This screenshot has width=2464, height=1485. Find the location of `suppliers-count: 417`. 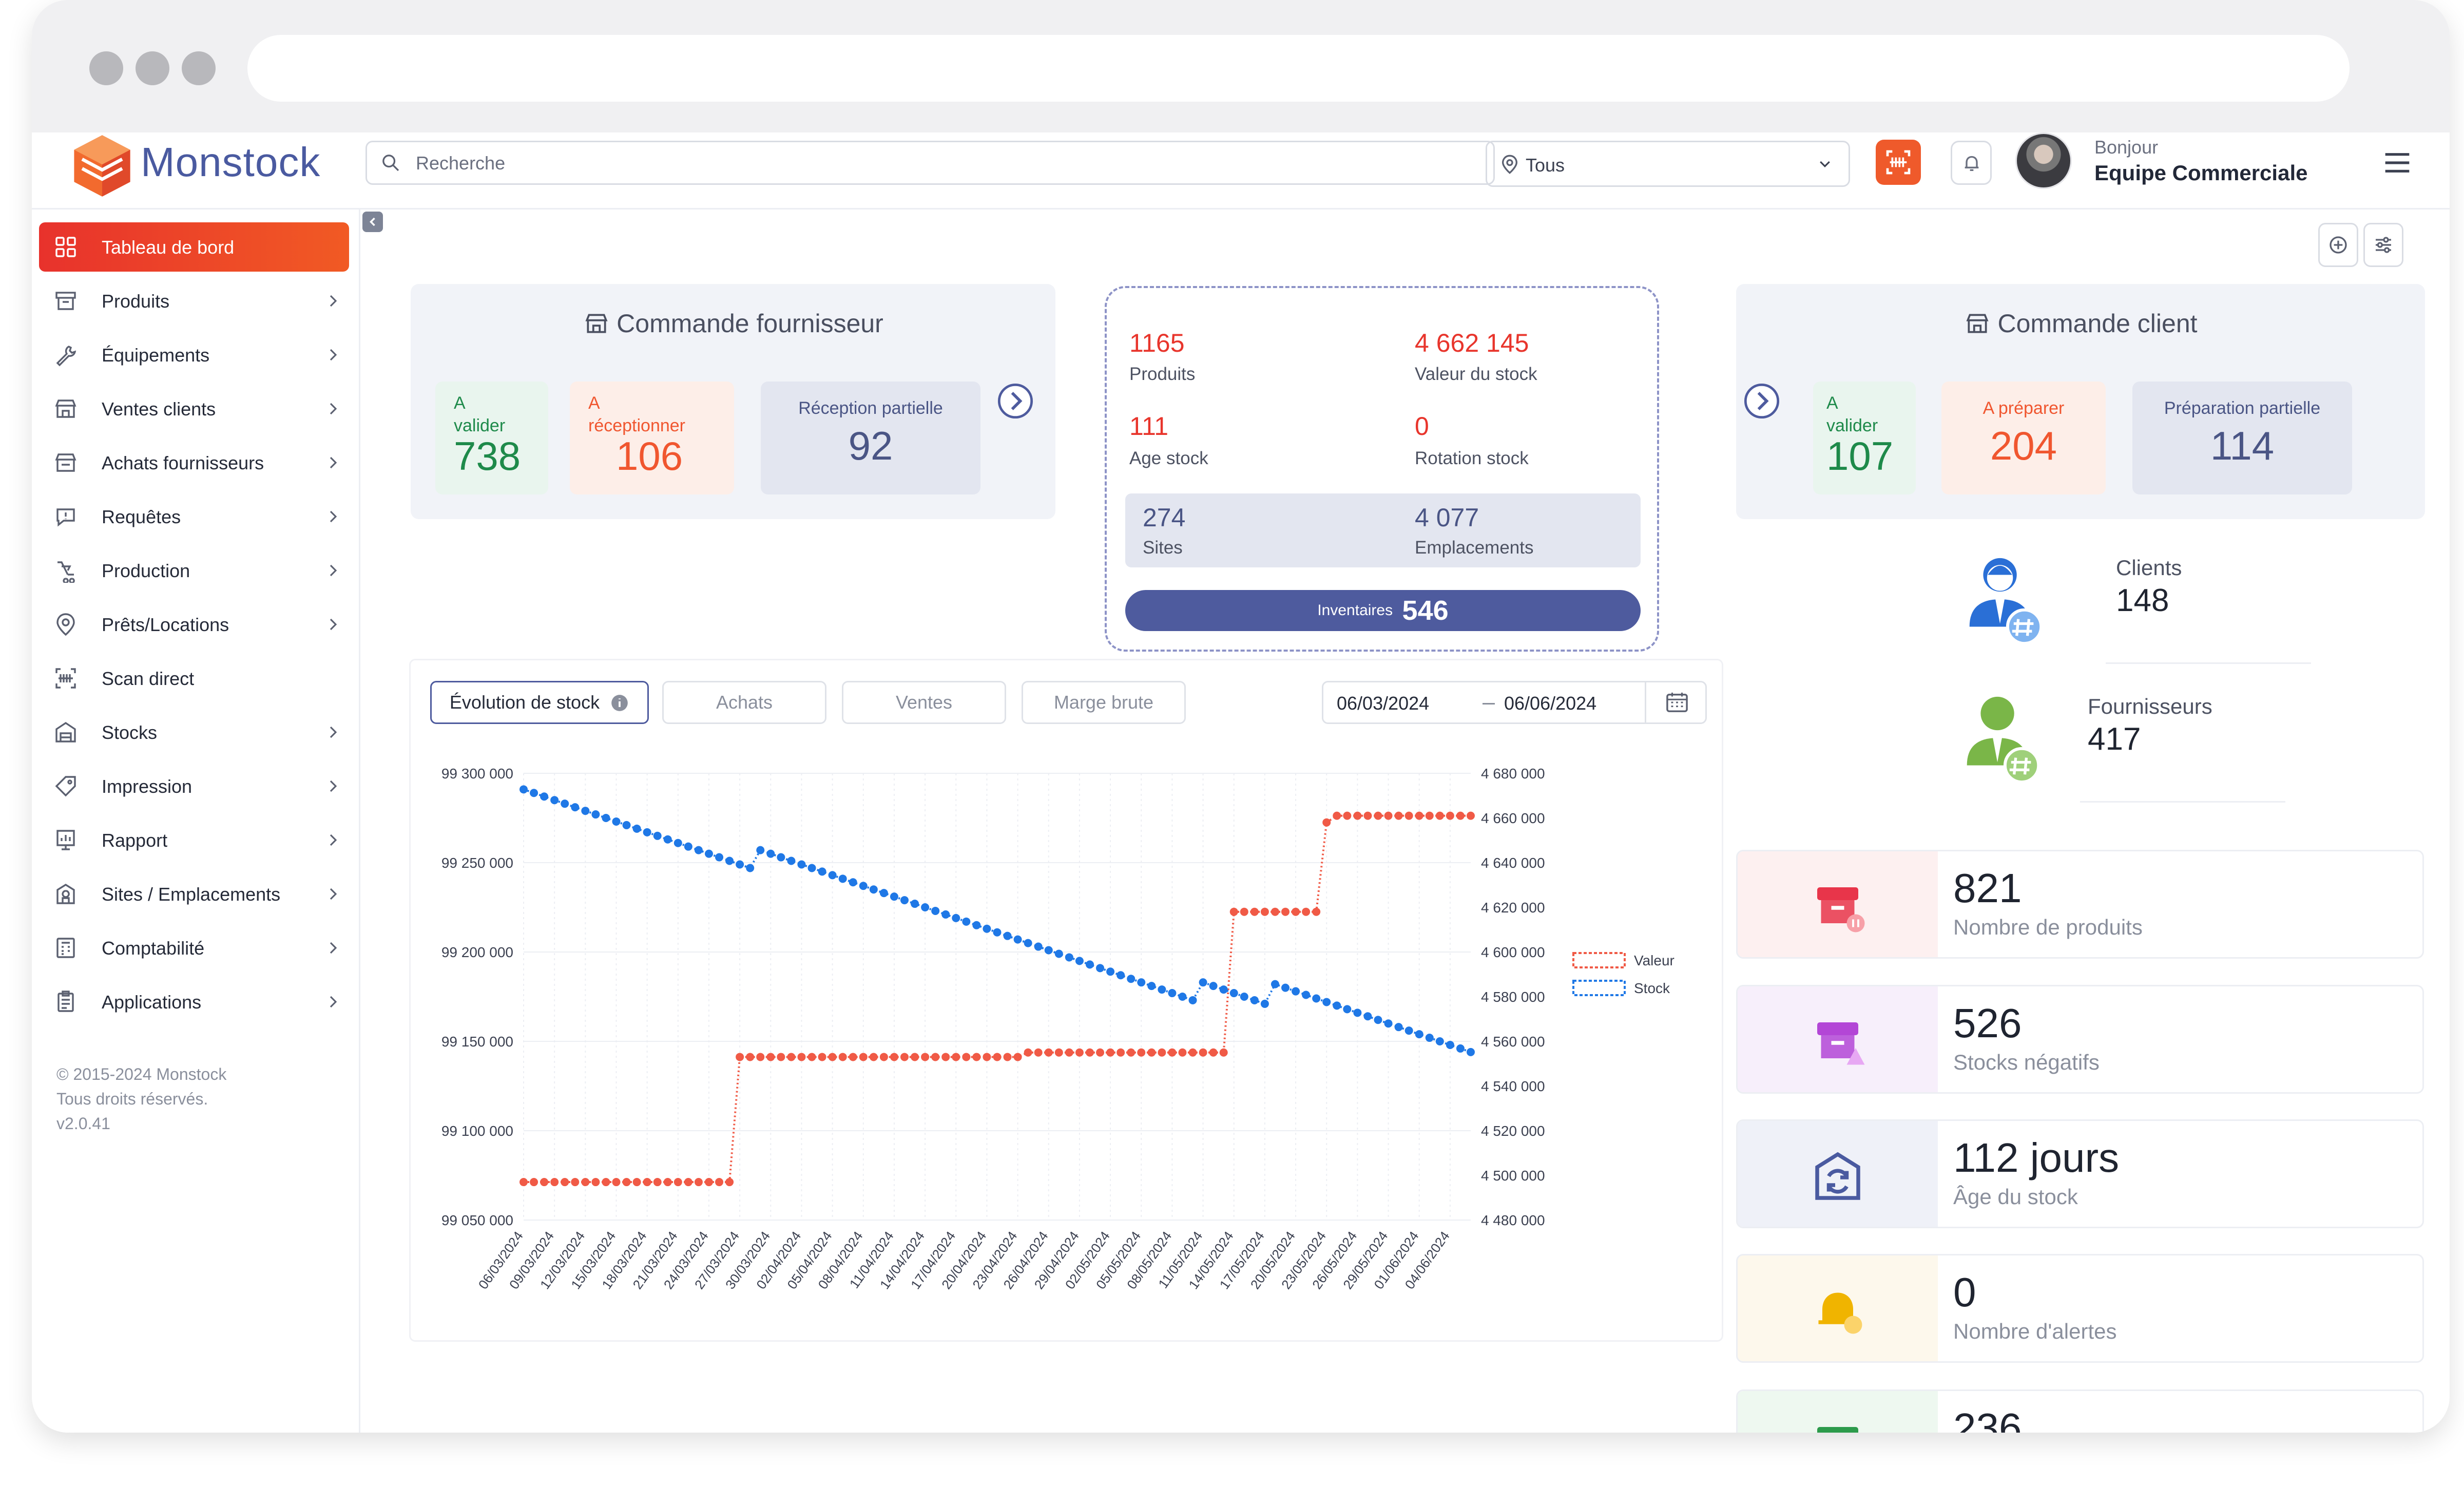

suppliers-count: 417 is located at coordinates (2114, 739).